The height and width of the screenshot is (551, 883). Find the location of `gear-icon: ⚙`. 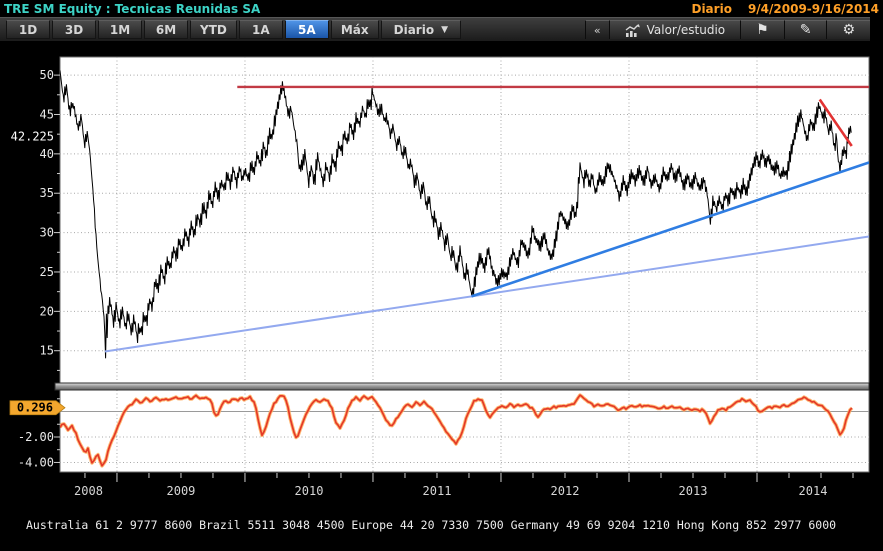

gear-icon: ⚙ is located at coordinates (848, 30).